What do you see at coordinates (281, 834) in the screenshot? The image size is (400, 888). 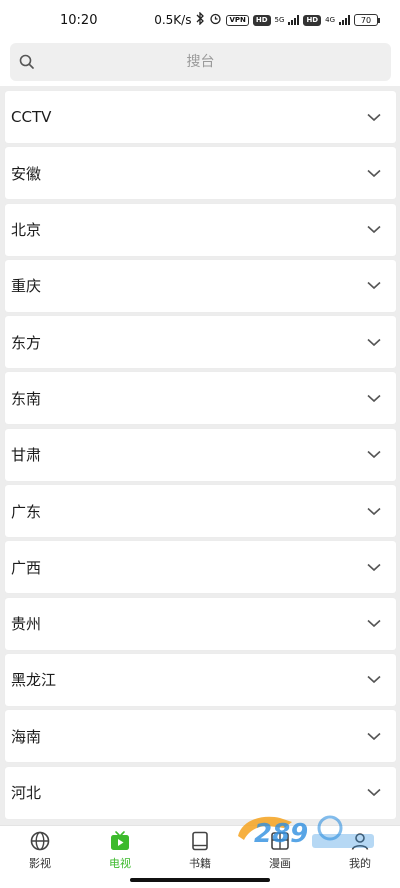 I see `svg-text: 289` at bounding box center [281, 834].